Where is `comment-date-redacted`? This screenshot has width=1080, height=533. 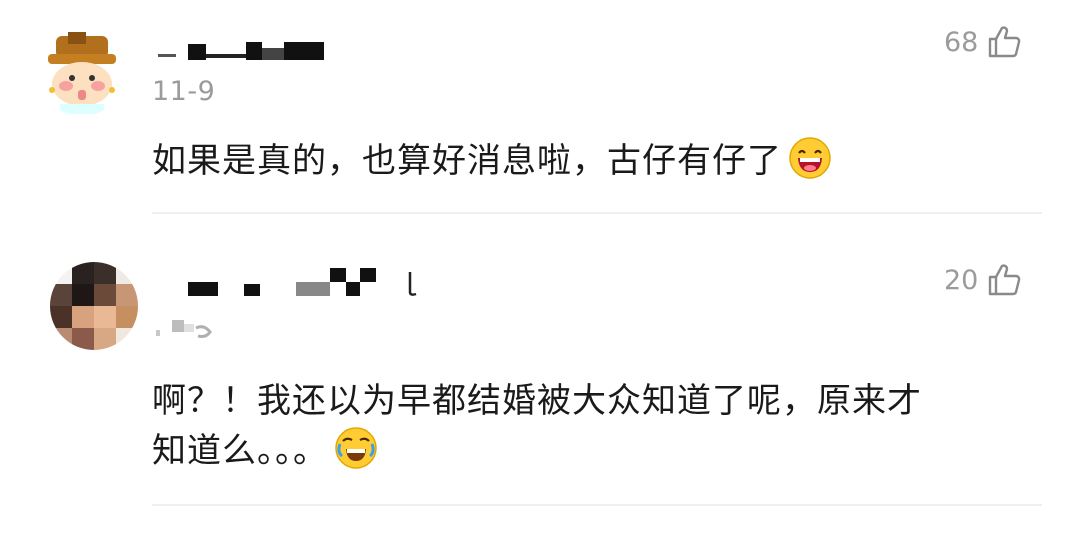
comment-date-redacted is located at coordinates (192, 330).